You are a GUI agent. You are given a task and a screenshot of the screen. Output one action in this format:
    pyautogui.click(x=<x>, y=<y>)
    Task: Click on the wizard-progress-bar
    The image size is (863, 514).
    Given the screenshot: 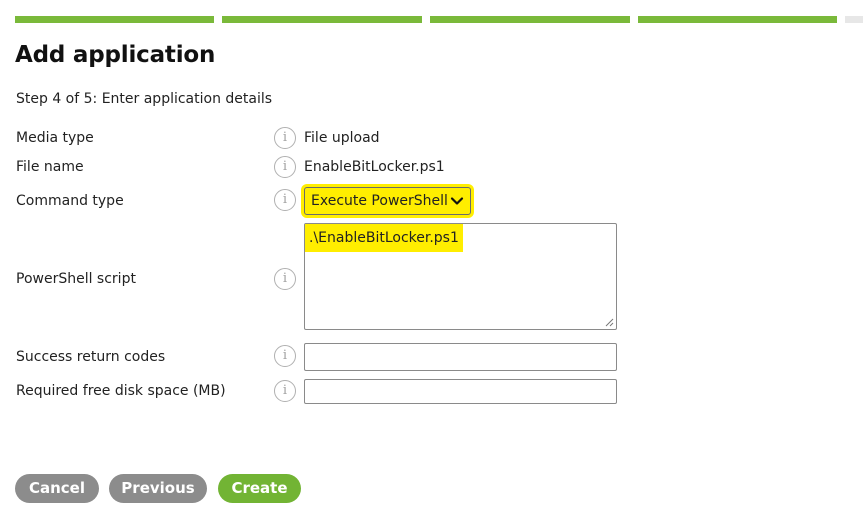 What is the action you would take?
    pyautogui.click(x=439, y=19)
    